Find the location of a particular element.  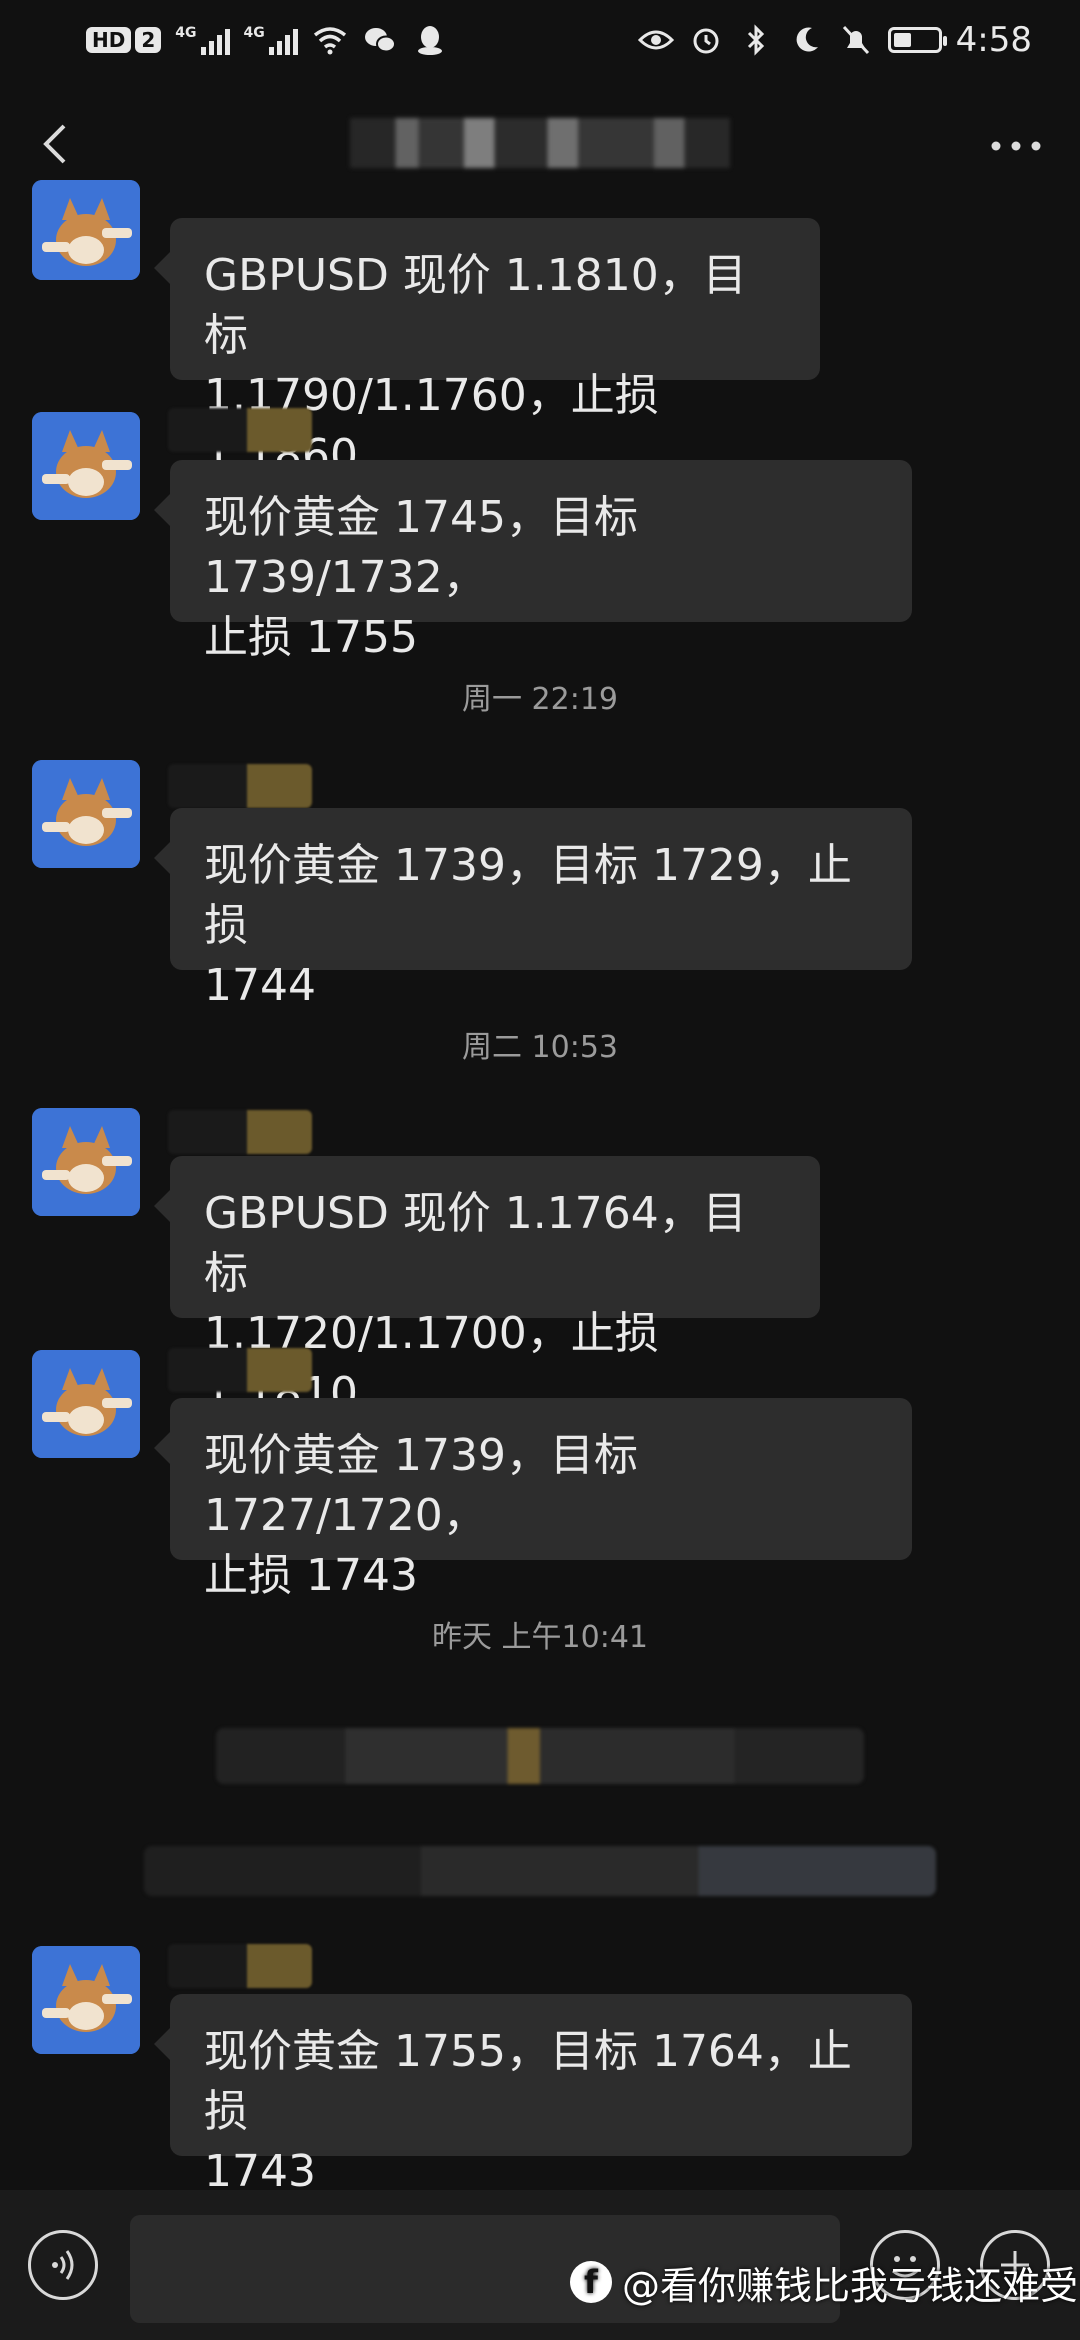

watermark: f @看你赚钱比我亏钱还难受 is located at coordinates (824, 2282).